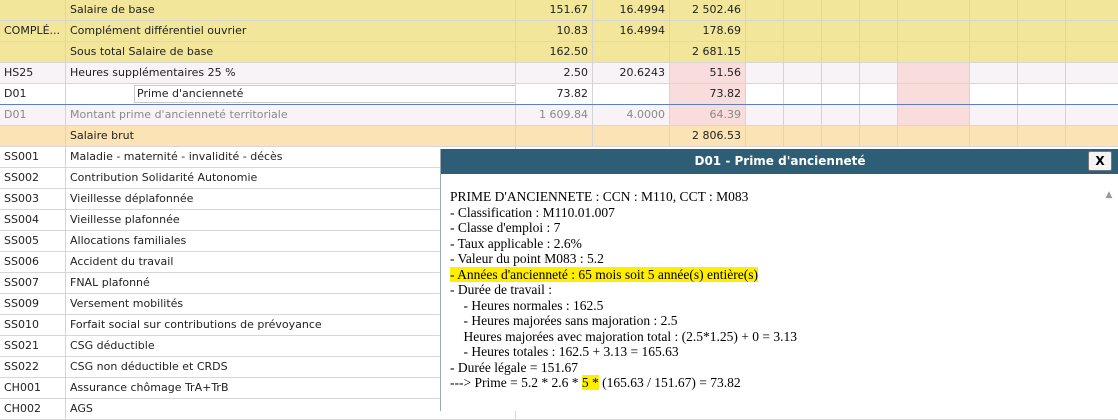 This screenshot has height=420, width=1118. Describe the element at coordinates (527, 258) in the screenshot. I see `detail-line: - Valeur du point M083 : 5.2` at that location.